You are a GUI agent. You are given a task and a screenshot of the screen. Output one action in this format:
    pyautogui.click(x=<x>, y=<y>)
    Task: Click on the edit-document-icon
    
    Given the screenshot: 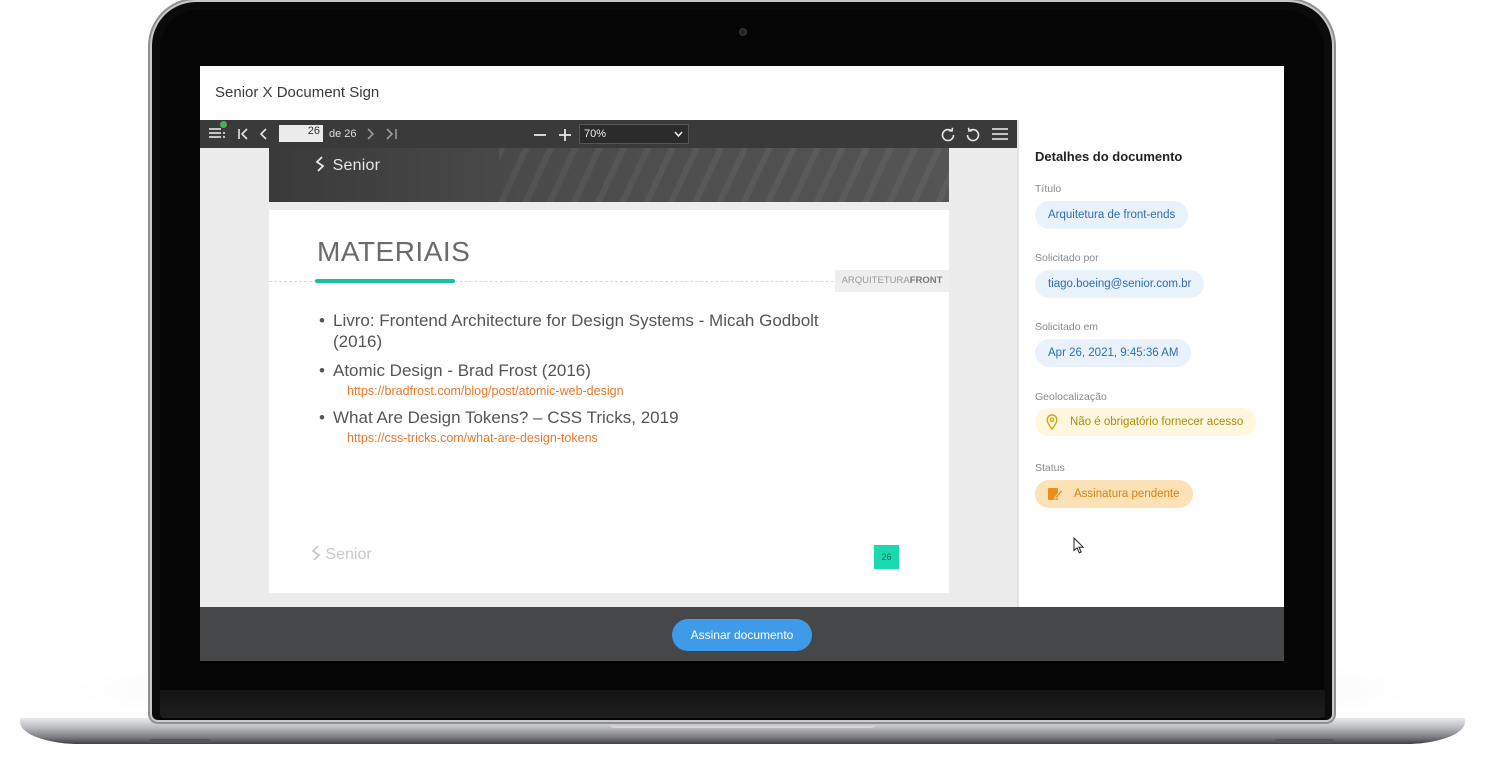 What is the action you would take?
    pyautogui.click(x=1055, y=494)
    